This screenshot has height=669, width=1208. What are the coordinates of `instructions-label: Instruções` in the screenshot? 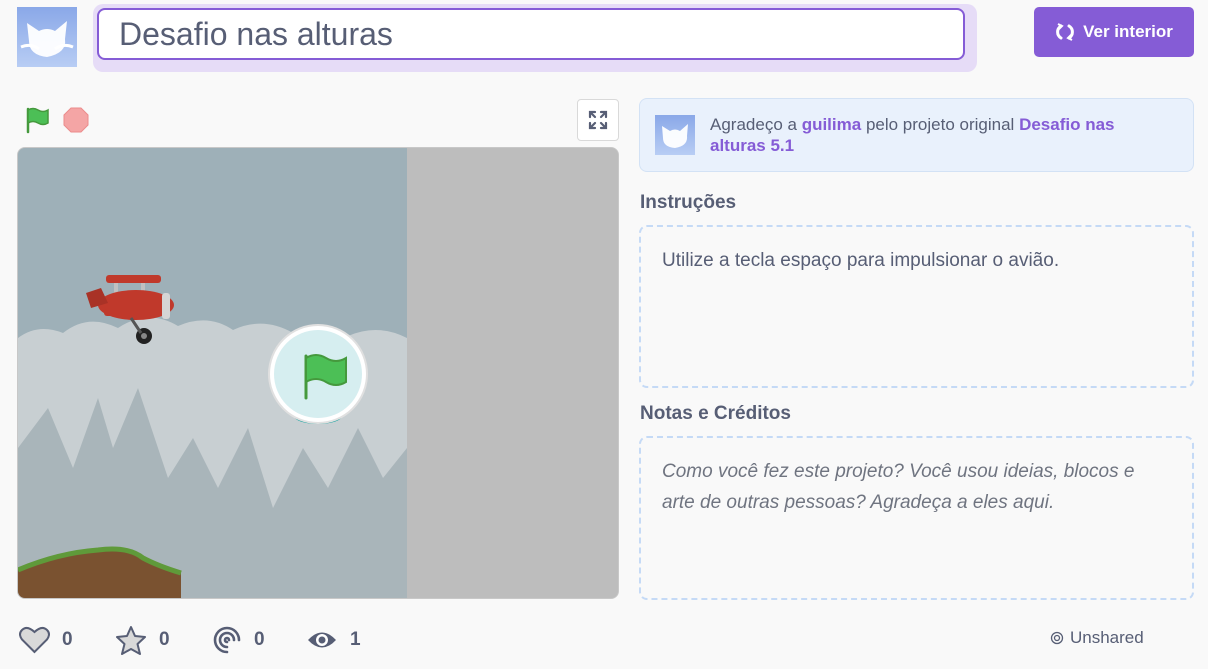 It's located at (688, 202).